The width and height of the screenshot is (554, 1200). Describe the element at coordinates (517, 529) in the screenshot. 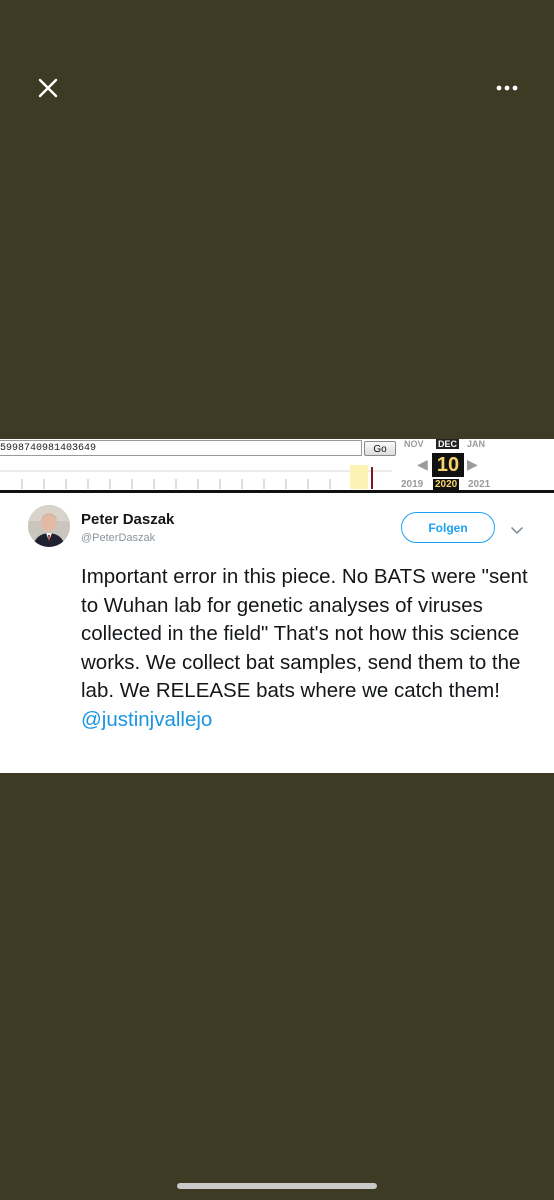

I see `chevron-down-icon` at that location.